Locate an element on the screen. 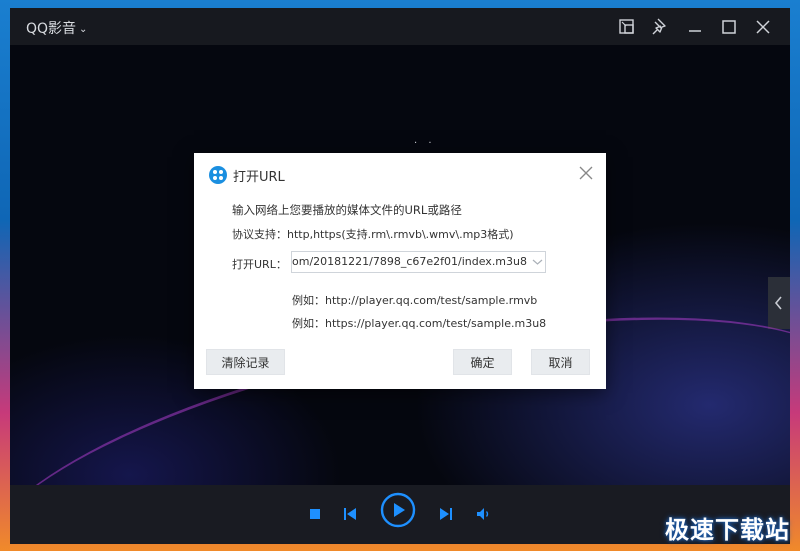  maximize-icon is located at coordinates (729, 27).